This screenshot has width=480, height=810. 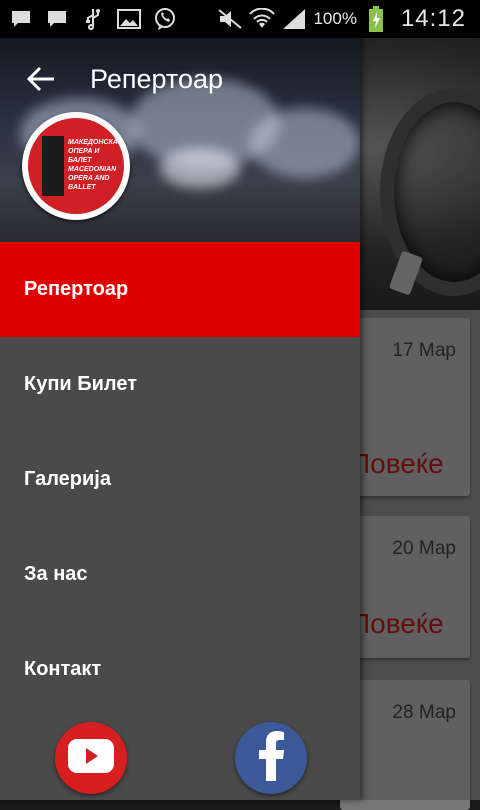 What do you see at coordinates (180, 669) in the screenshot?
I see `menu-item-contact: Контакт` at bounding box center [180, 669].